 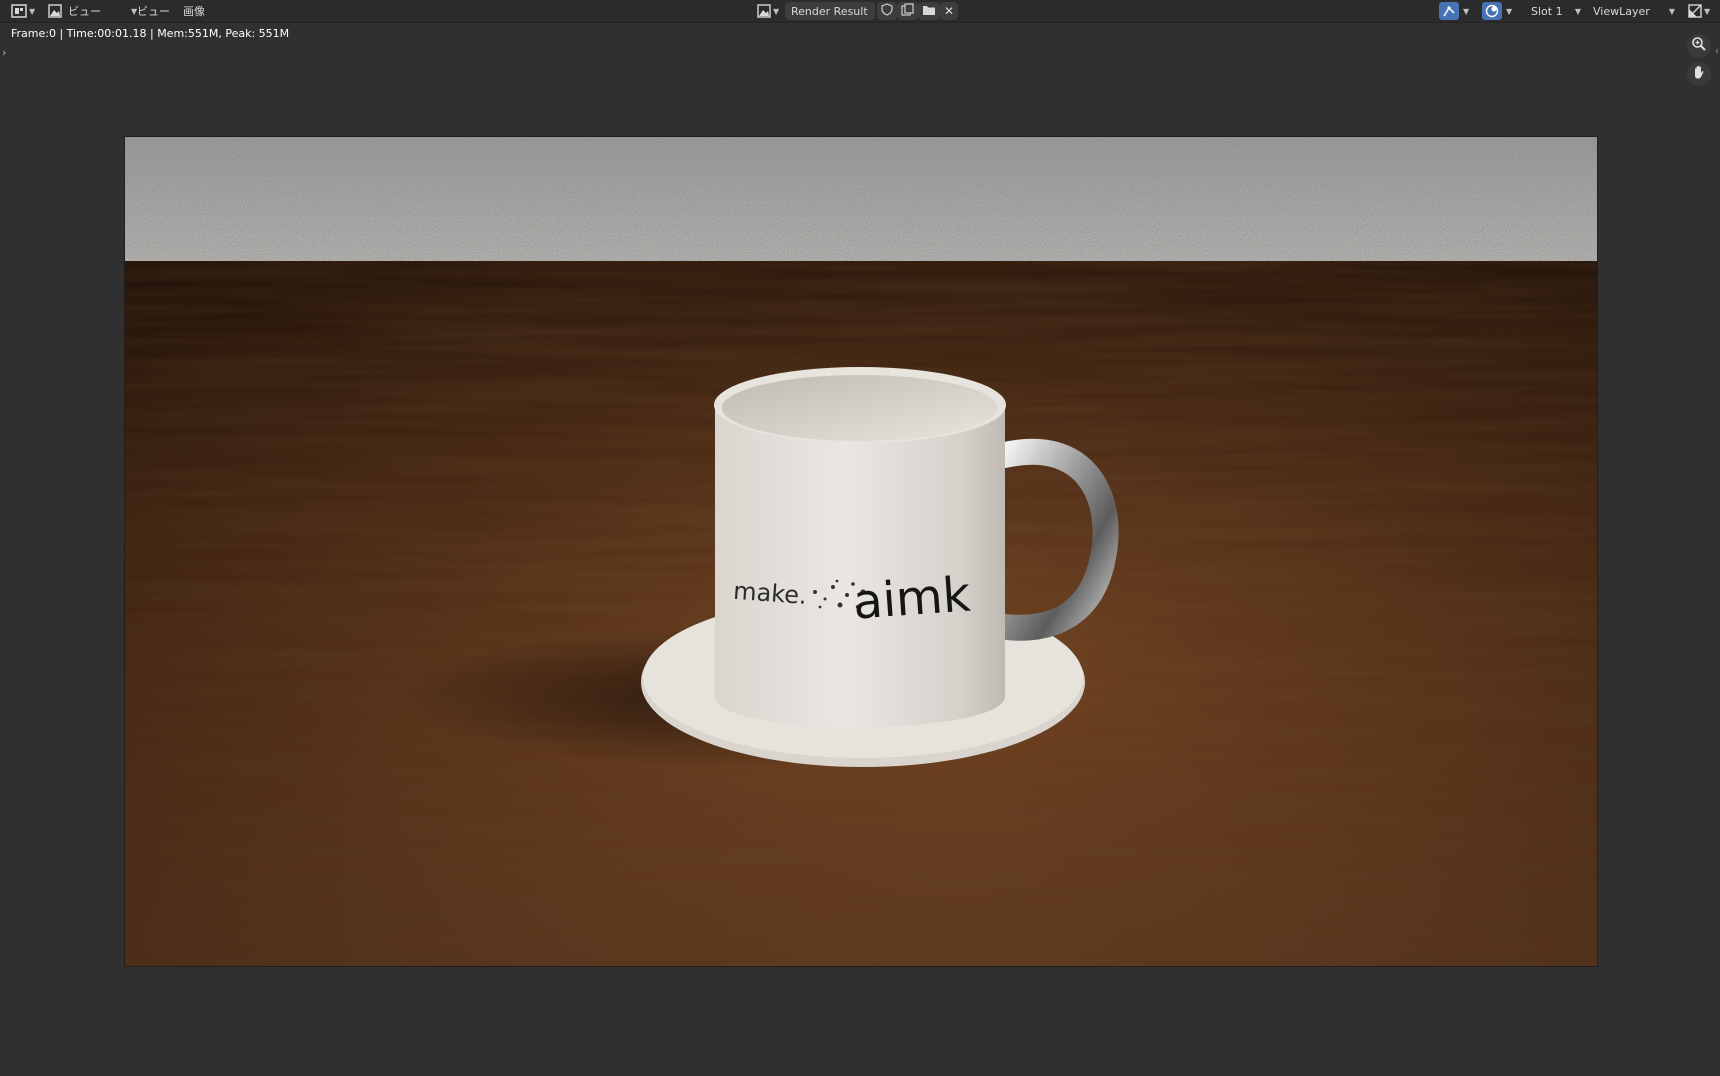 I want to click on menu-image-label: 画像, so click(x=194, y=11).